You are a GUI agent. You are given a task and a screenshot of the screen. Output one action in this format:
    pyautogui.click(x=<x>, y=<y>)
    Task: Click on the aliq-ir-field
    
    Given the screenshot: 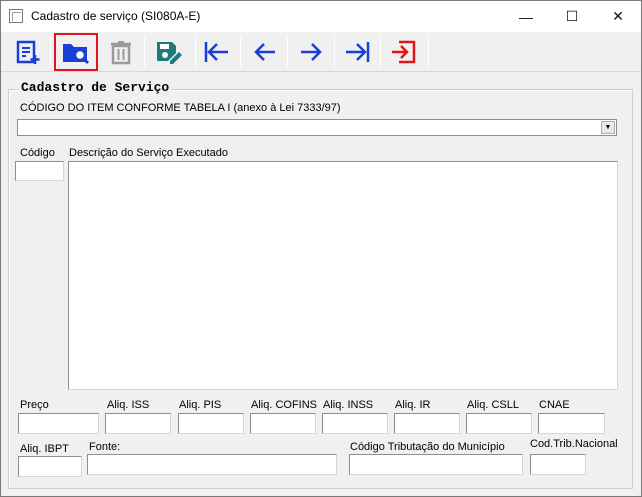 What is the action you would take?
    pyautogui.click(x=427, y=423)
    